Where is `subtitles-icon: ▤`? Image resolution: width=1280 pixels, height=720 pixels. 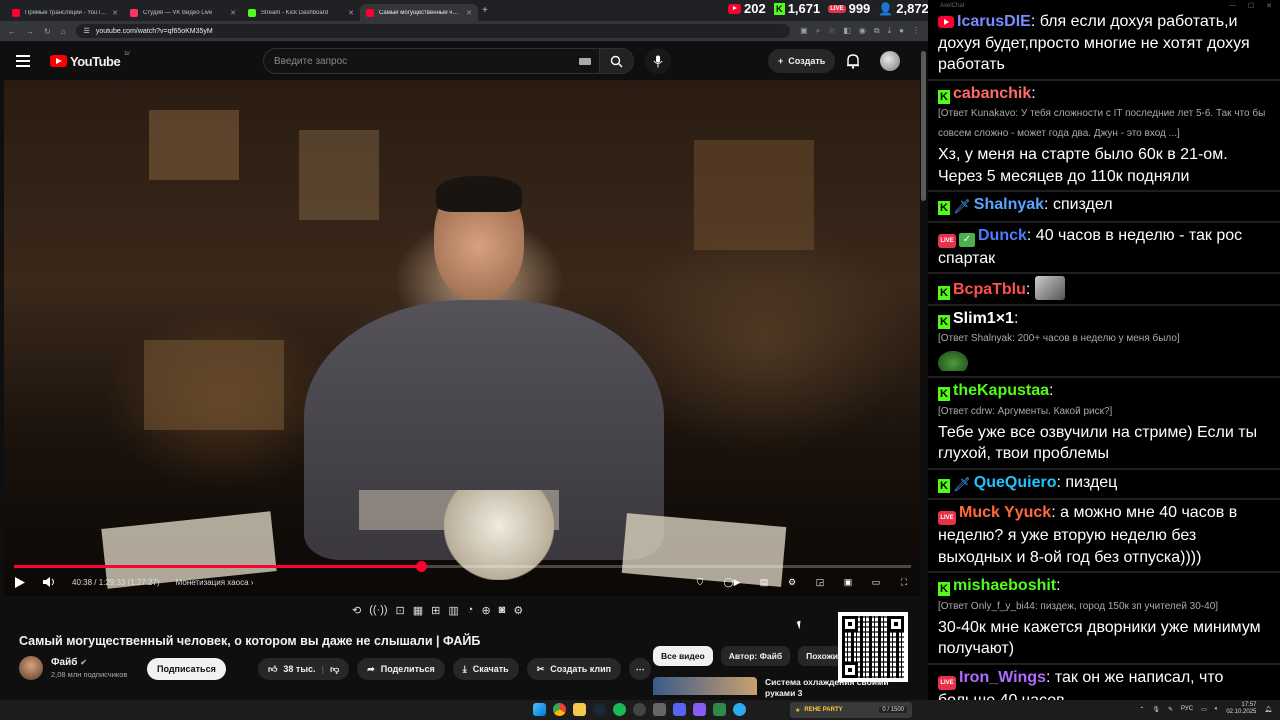 subtitles-icon: ▤ is located at coordinates (764, 582).